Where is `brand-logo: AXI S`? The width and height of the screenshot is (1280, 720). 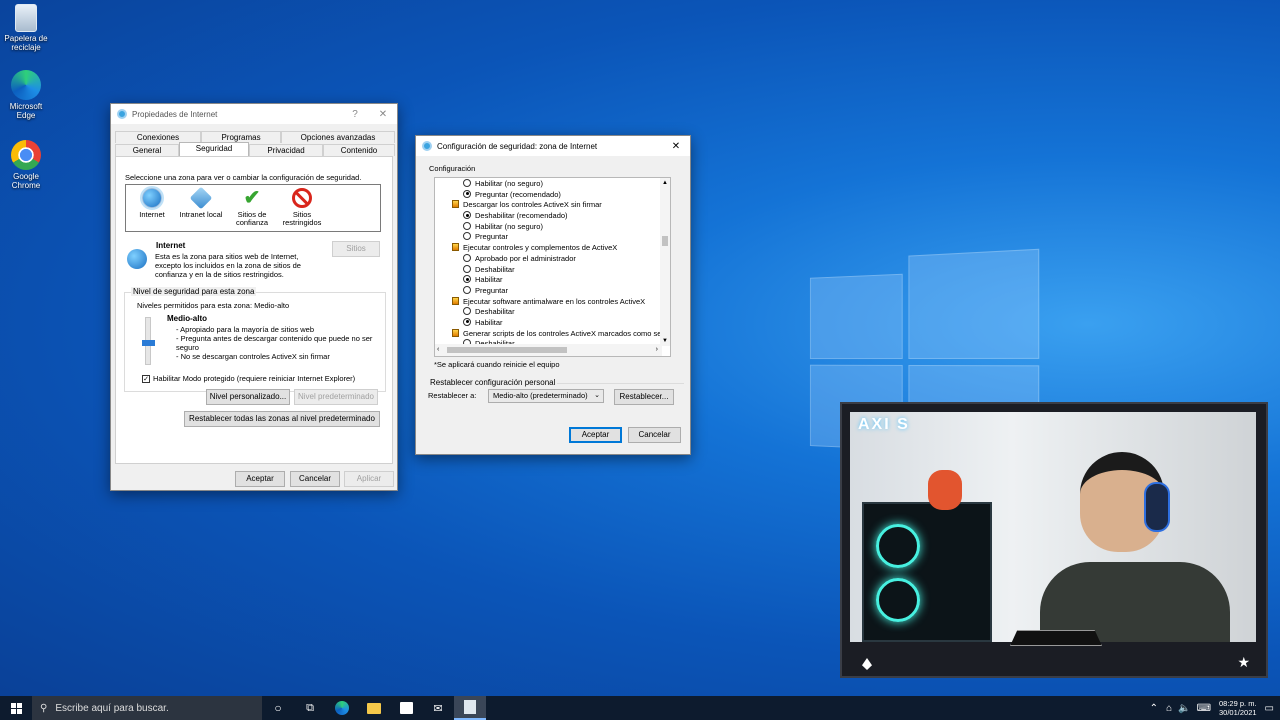
brand-logo: AXI S is located at coordinates (884, 424).